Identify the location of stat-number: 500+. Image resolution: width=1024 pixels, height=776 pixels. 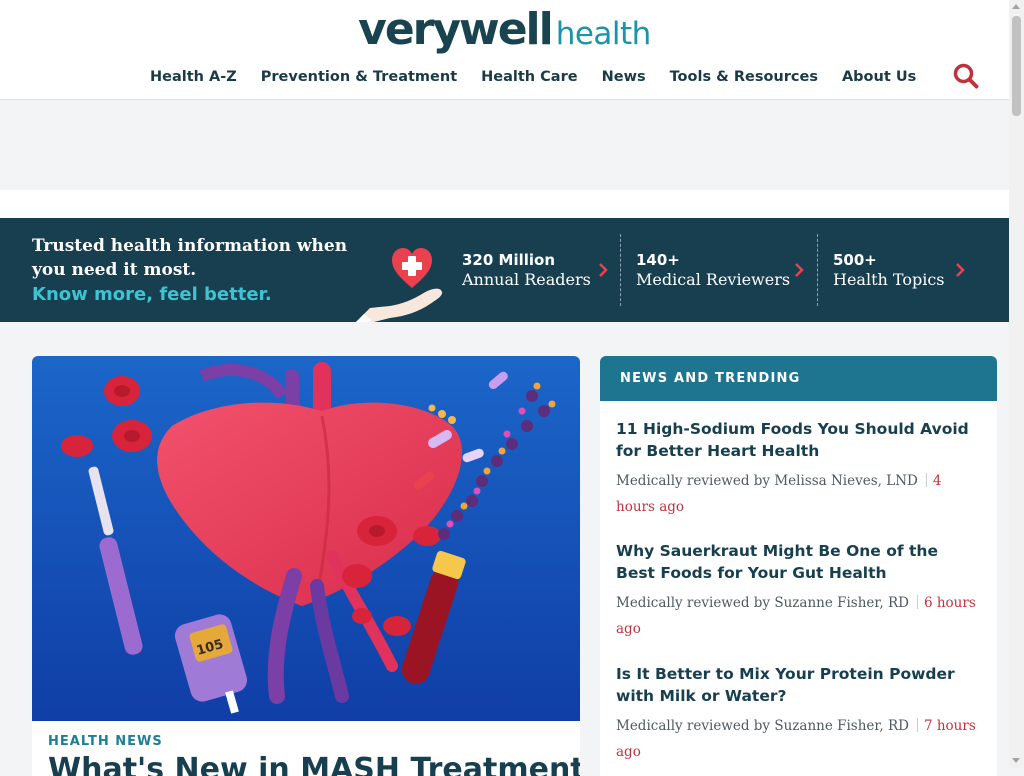
(855, 260).